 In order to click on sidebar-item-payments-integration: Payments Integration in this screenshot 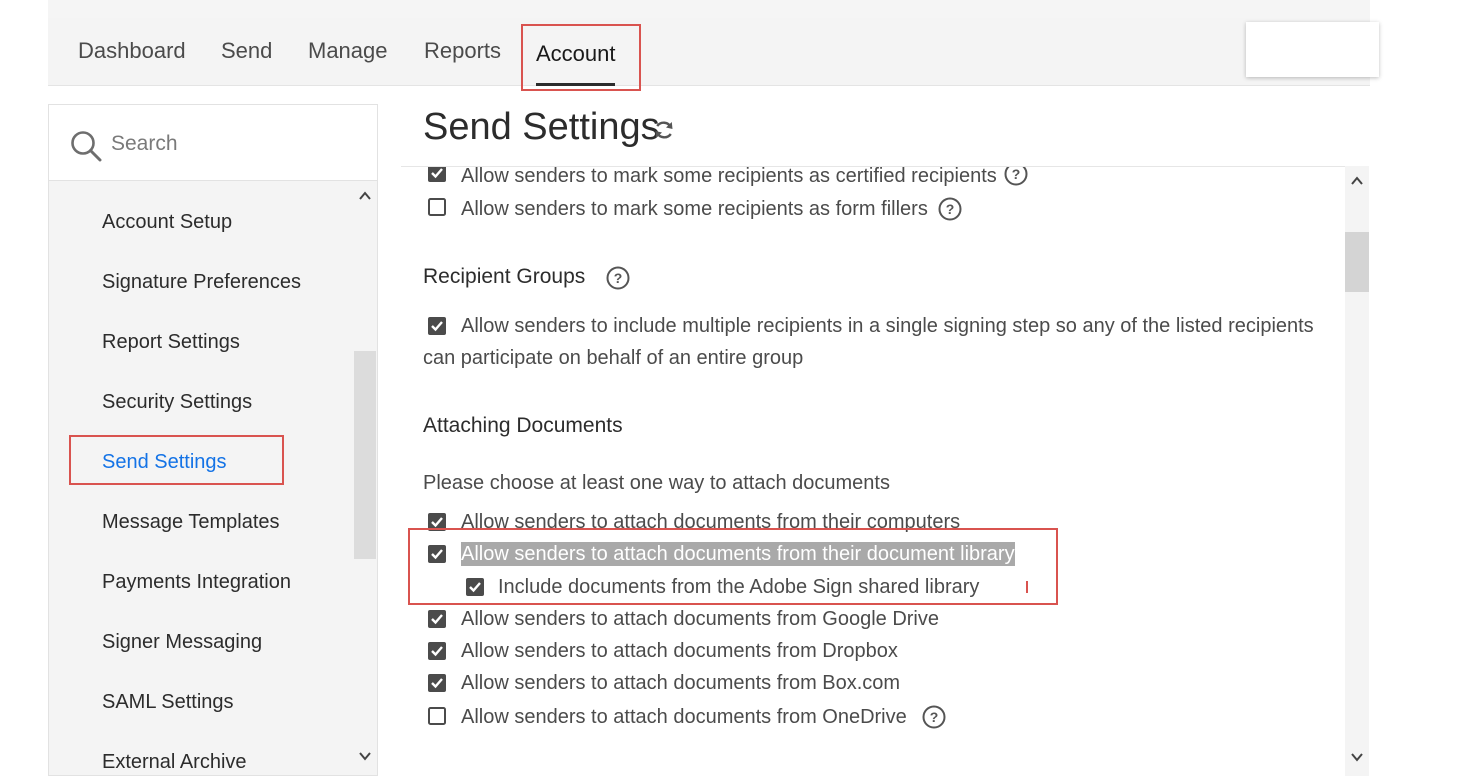, I will do `click(196, 582)`.